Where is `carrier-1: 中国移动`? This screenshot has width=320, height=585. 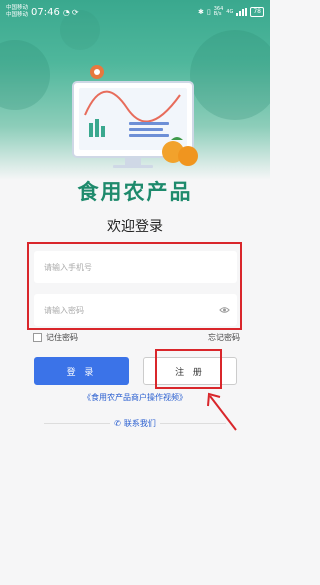
carrier-1: 中国移动 is located at coordinates (17, 8).